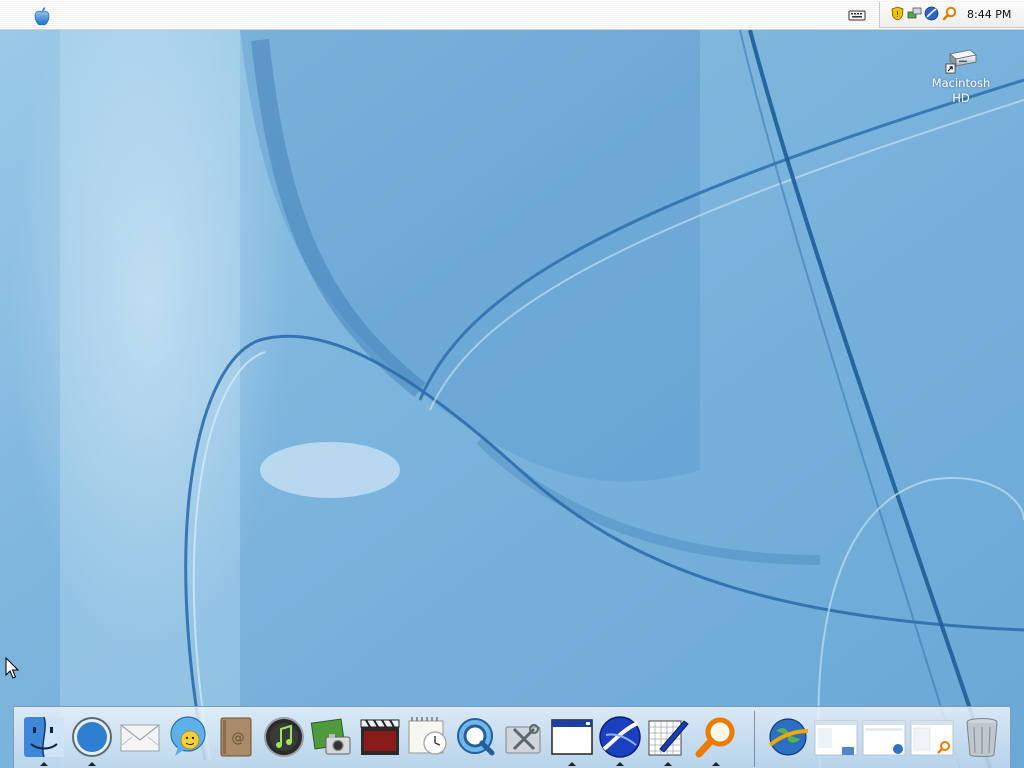  I want to click on dock-item-search, so click(716, 737).